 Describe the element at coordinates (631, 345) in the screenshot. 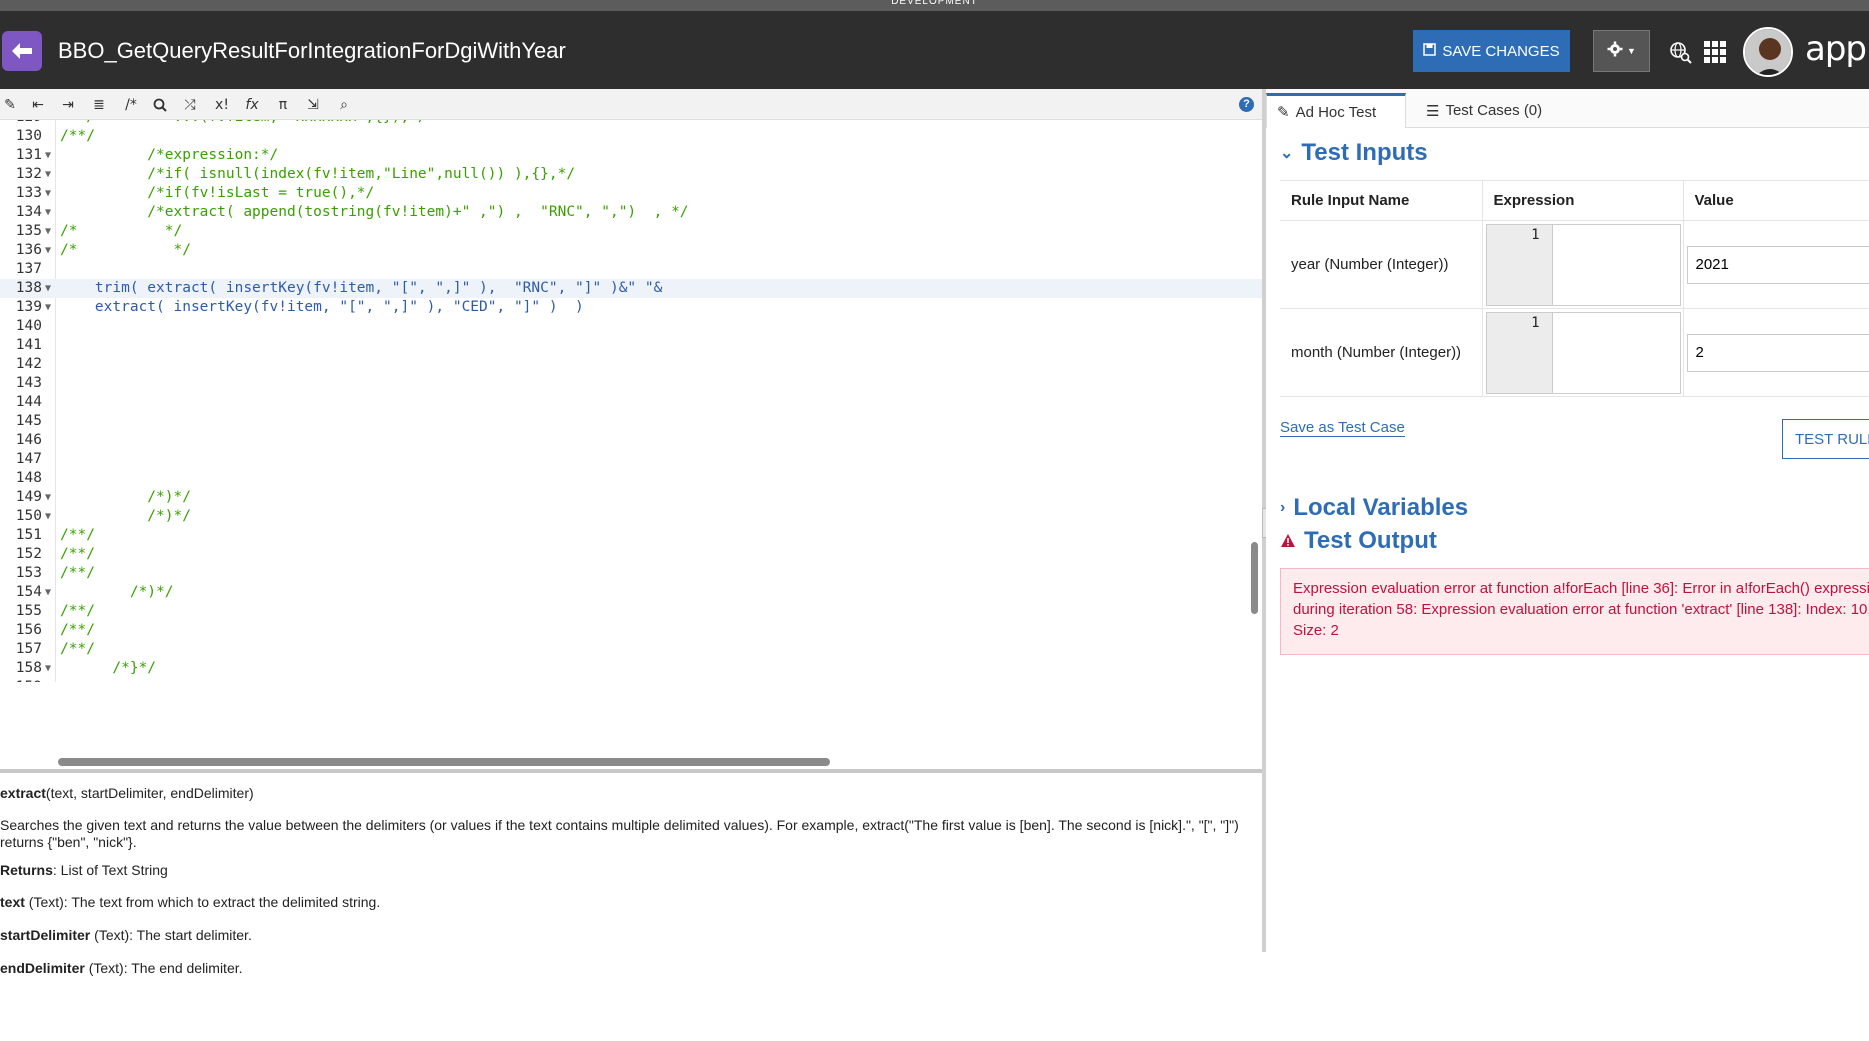

I see `code-line: 141` at that location.